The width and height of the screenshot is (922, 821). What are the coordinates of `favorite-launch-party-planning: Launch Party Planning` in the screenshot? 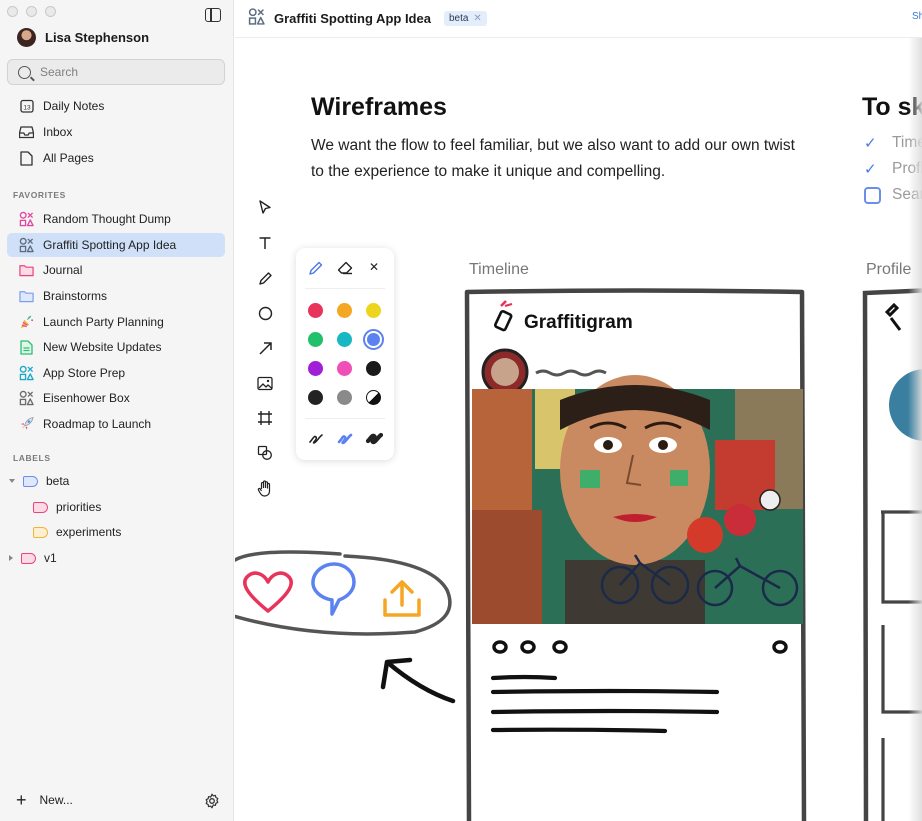 It's located at (116, 322).